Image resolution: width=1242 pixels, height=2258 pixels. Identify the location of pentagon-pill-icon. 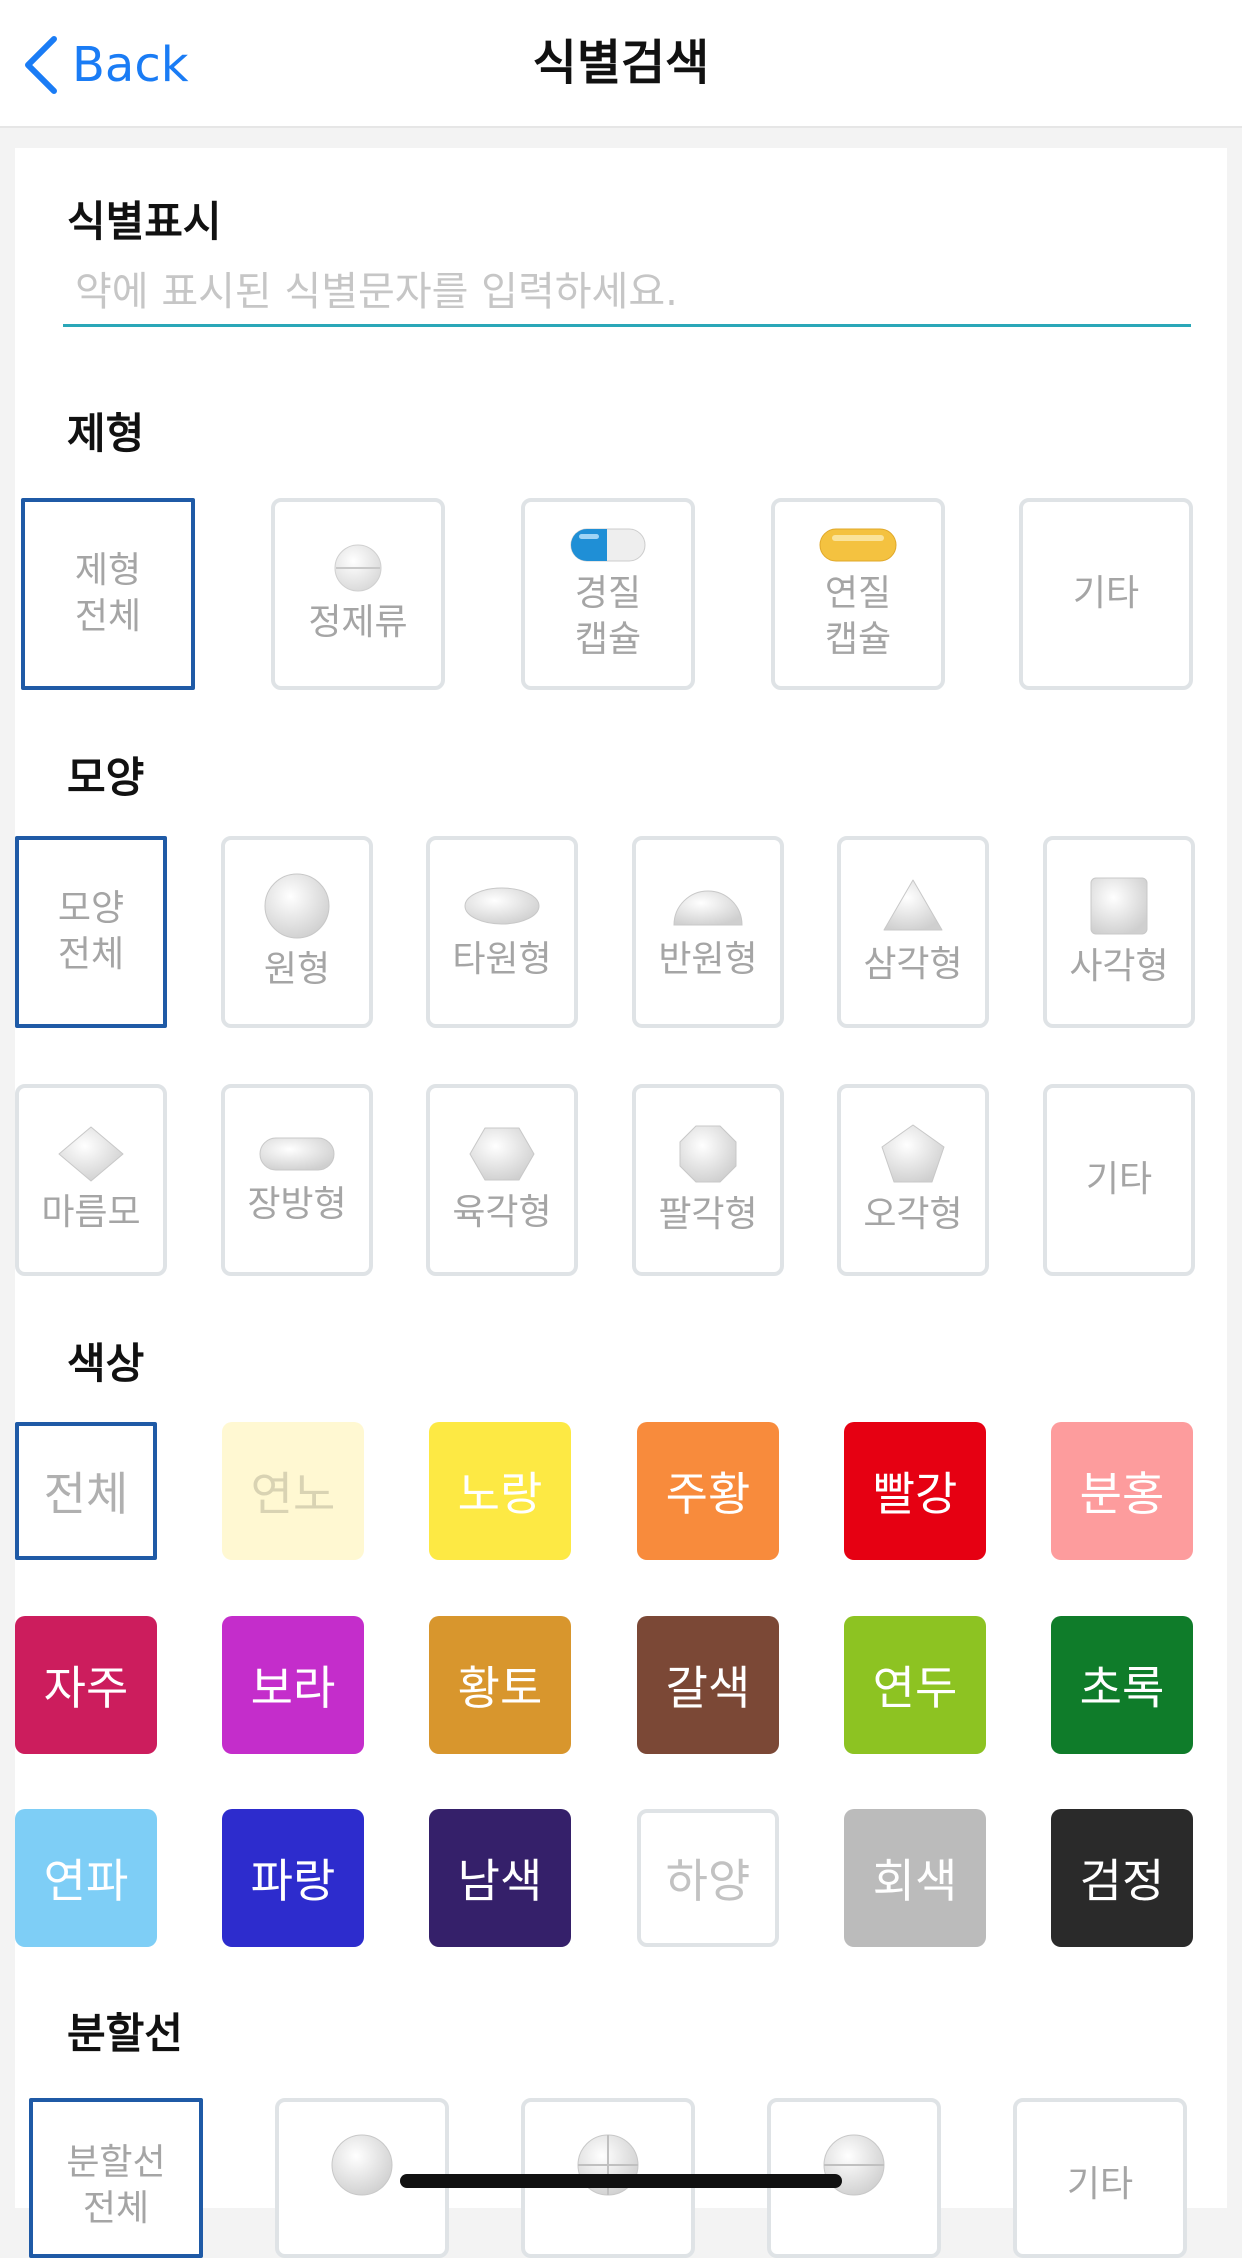
(913, 1153).